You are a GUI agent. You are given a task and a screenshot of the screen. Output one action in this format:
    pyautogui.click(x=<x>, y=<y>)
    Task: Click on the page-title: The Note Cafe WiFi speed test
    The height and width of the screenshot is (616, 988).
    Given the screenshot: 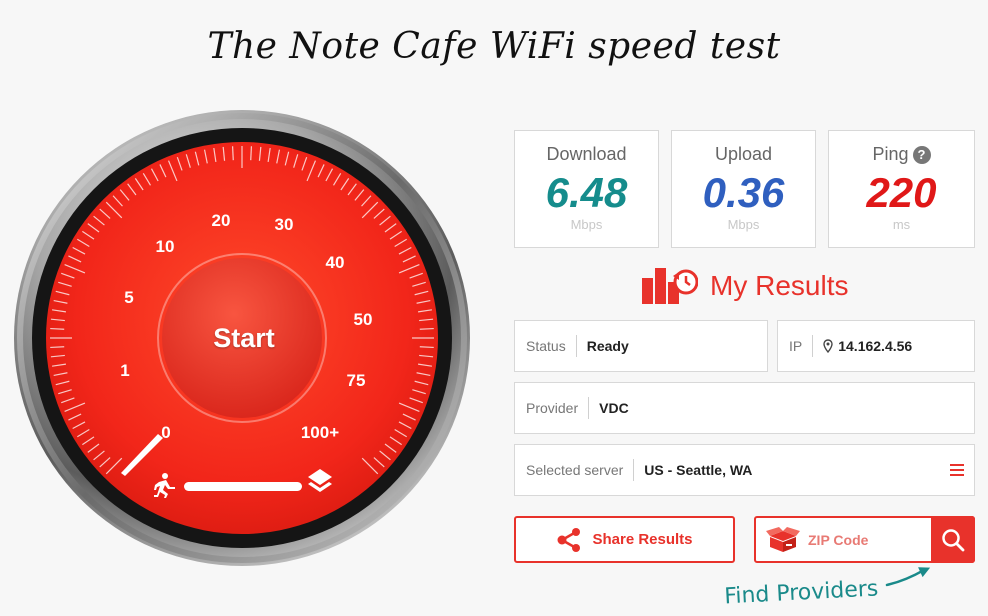 What is the action you would take?
    pyautogui.click(x=494, y=46)
    